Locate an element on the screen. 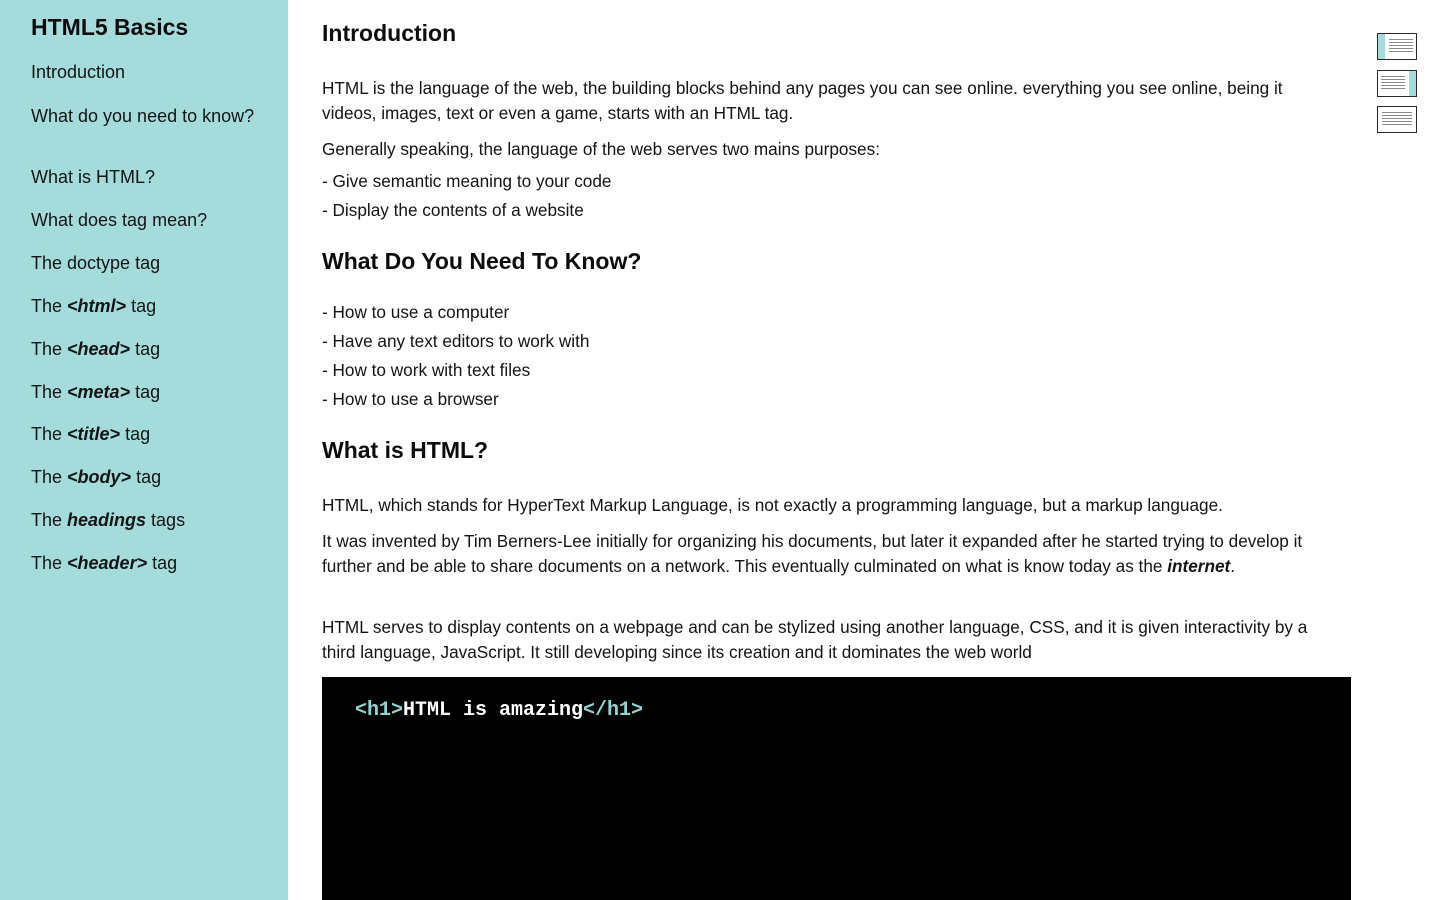  sidebar-item-doctype-tag: The doctype tag is located at coordinates (148, 263).